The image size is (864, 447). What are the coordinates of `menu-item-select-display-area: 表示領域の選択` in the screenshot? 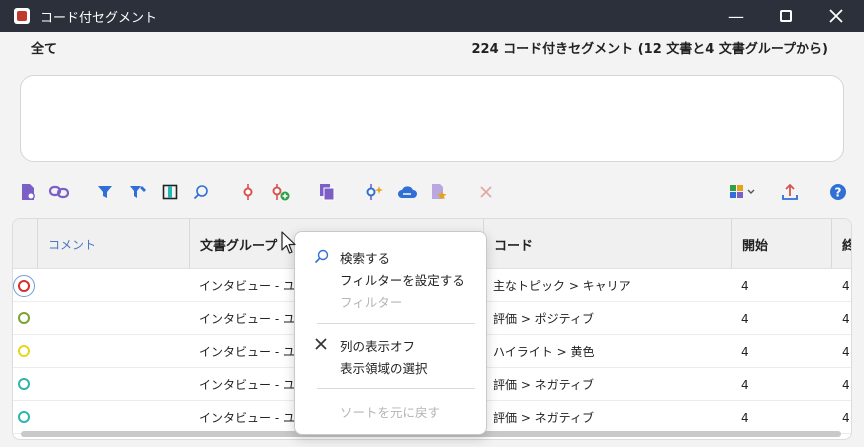 It's located at (384, 367).